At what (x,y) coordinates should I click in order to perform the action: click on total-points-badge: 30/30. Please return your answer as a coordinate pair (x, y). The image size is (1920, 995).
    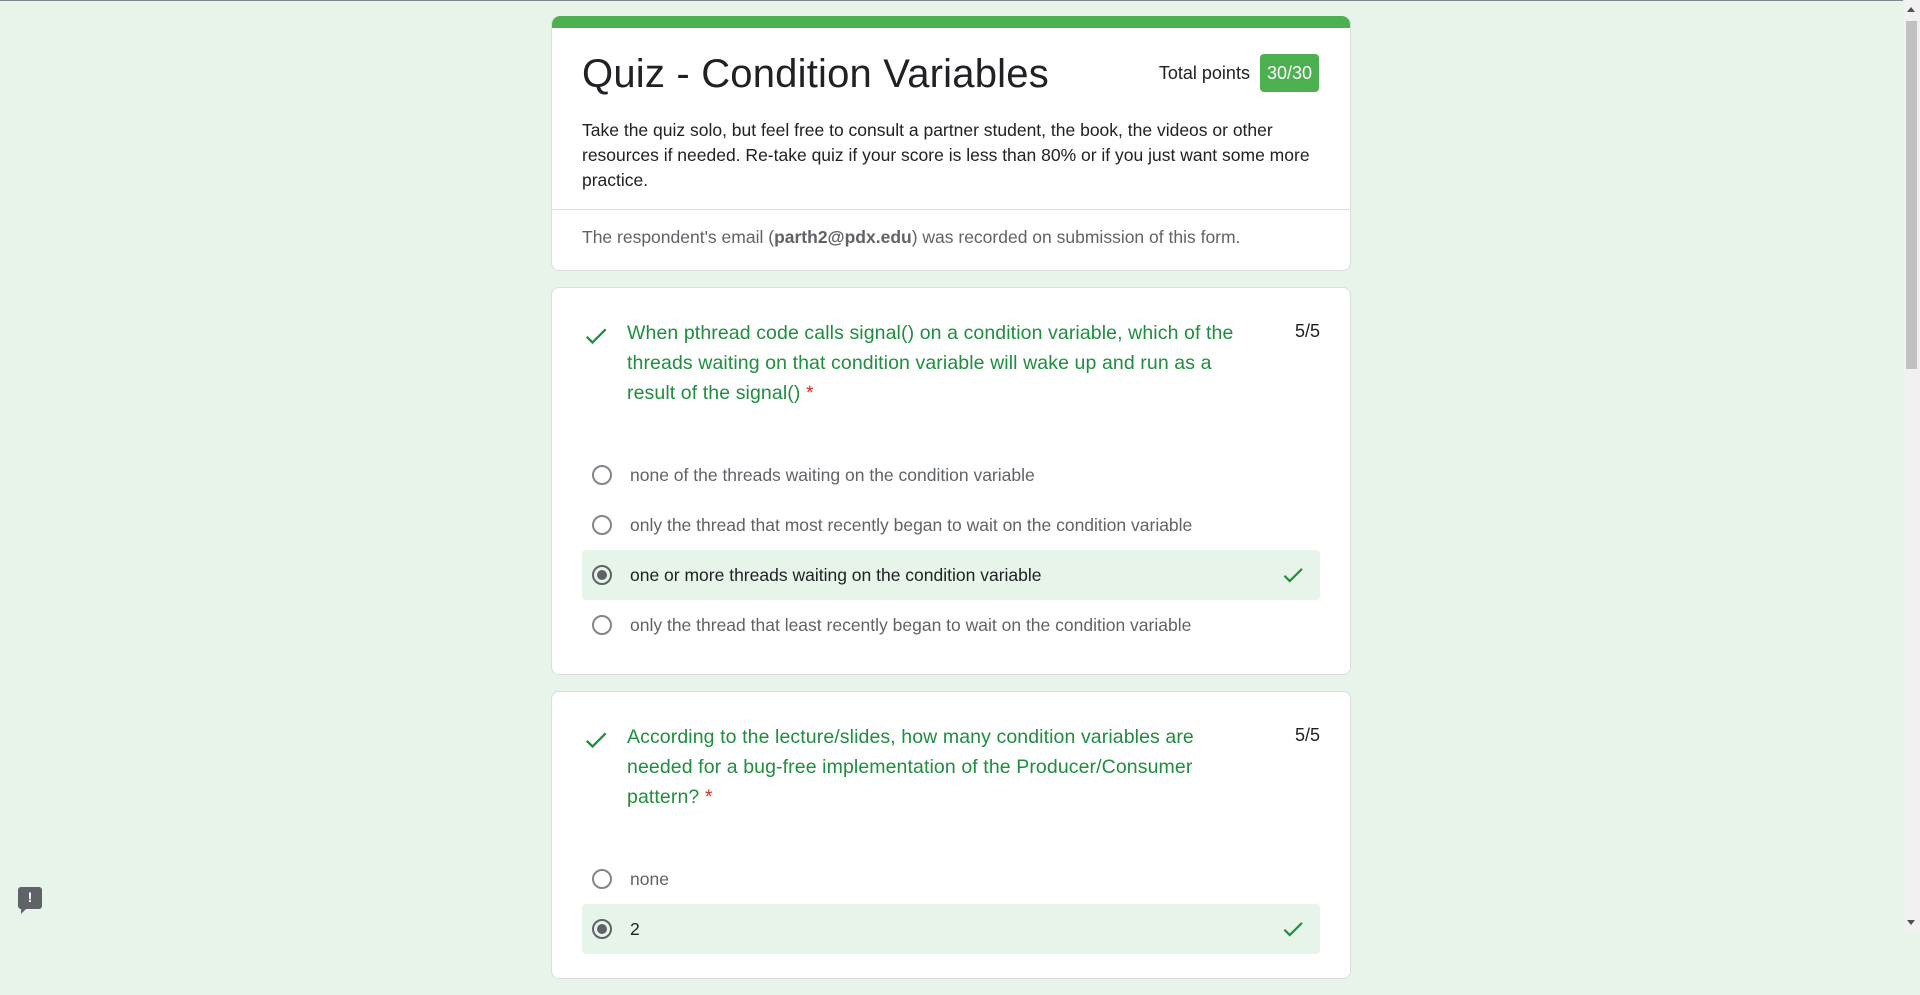
    Looking at the image, I should click on (1289, 73).